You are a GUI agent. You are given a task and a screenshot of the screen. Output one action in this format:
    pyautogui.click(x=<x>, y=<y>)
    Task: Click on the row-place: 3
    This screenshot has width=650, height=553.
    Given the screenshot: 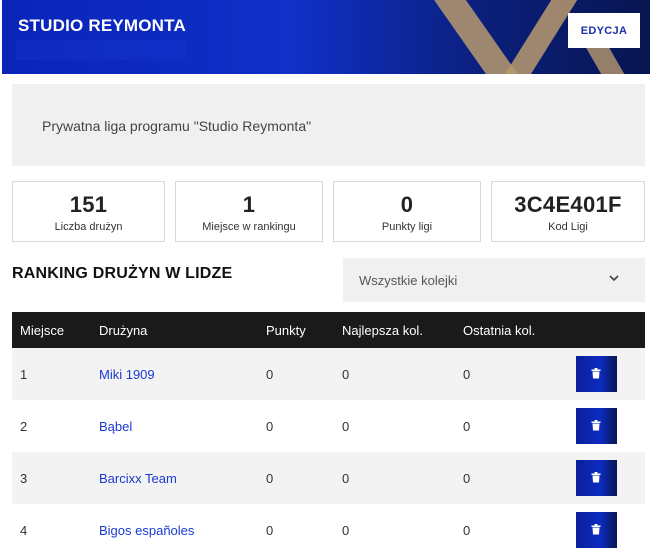 What is the action you would take?
    pyautogui.click(x=24, y=478)
    